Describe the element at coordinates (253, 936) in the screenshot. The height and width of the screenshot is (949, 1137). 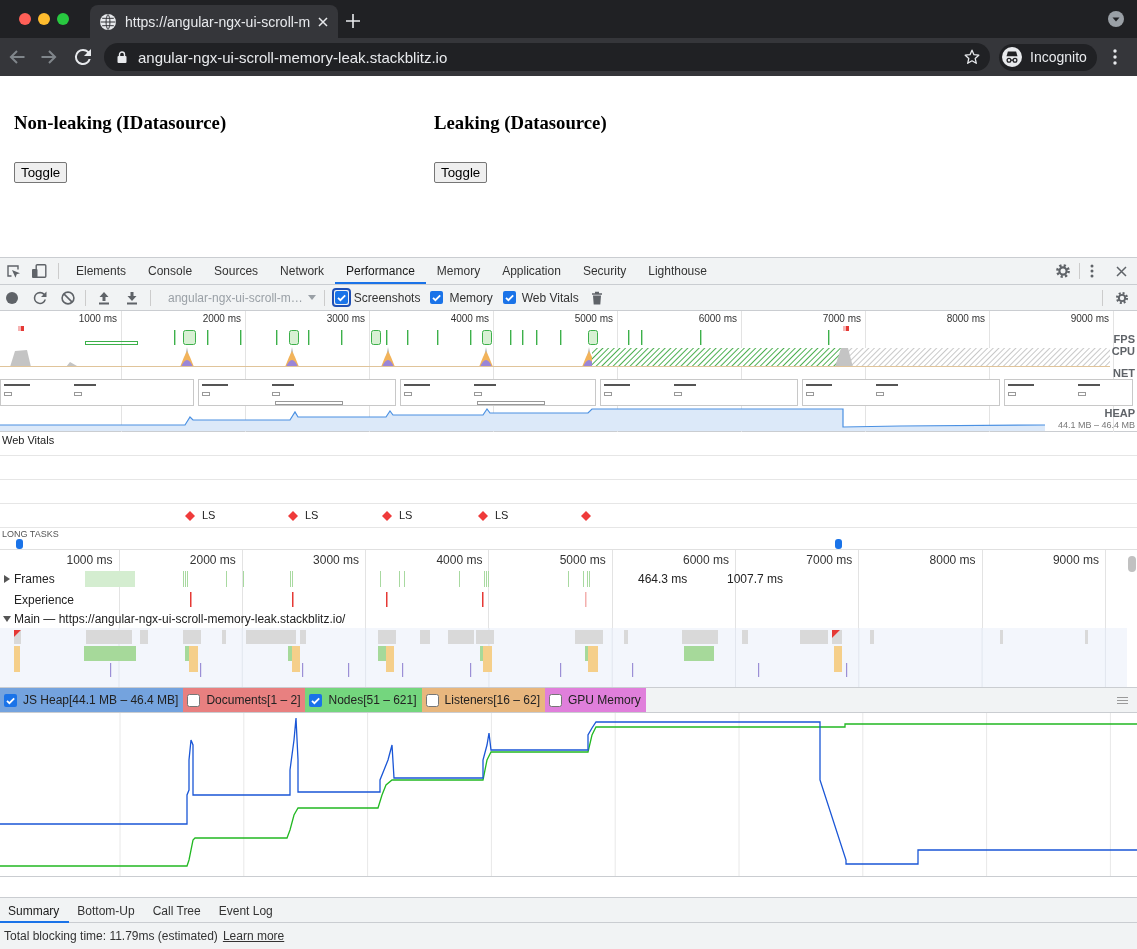
I see `learn-more-link: Learn more` at that location.